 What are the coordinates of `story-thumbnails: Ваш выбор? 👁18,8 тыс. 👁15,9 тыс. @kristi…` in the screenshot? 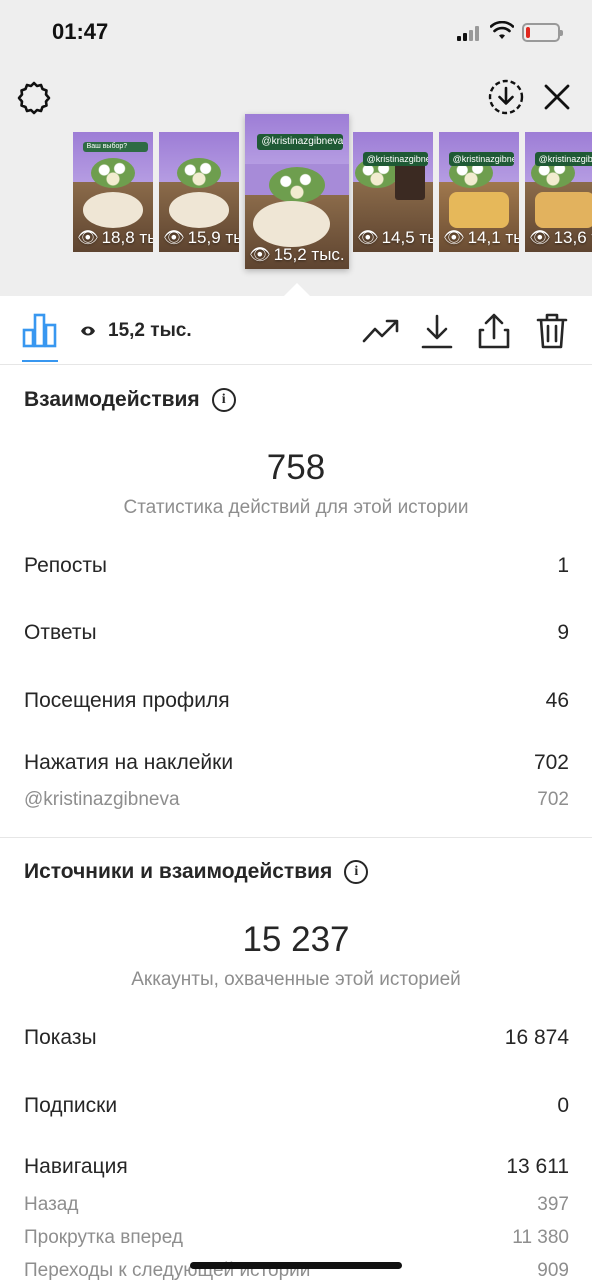 It's located at (296, 194).